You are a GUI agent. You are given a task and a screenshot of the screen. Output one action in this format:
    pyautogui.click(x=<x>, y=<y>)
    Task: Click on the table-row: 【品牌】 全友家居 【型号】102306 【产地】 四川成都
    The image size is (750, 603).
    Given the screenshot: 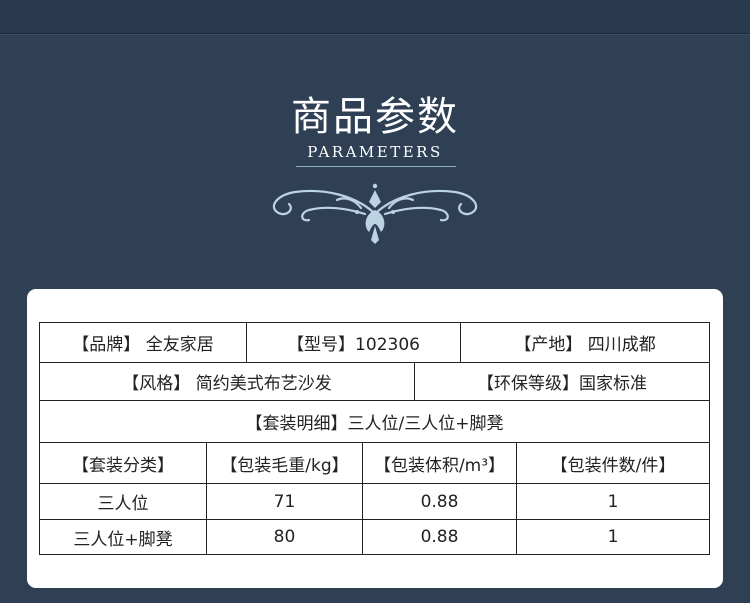 What is the action you would take?
    pyautogui.click(x=375, y=342)
    